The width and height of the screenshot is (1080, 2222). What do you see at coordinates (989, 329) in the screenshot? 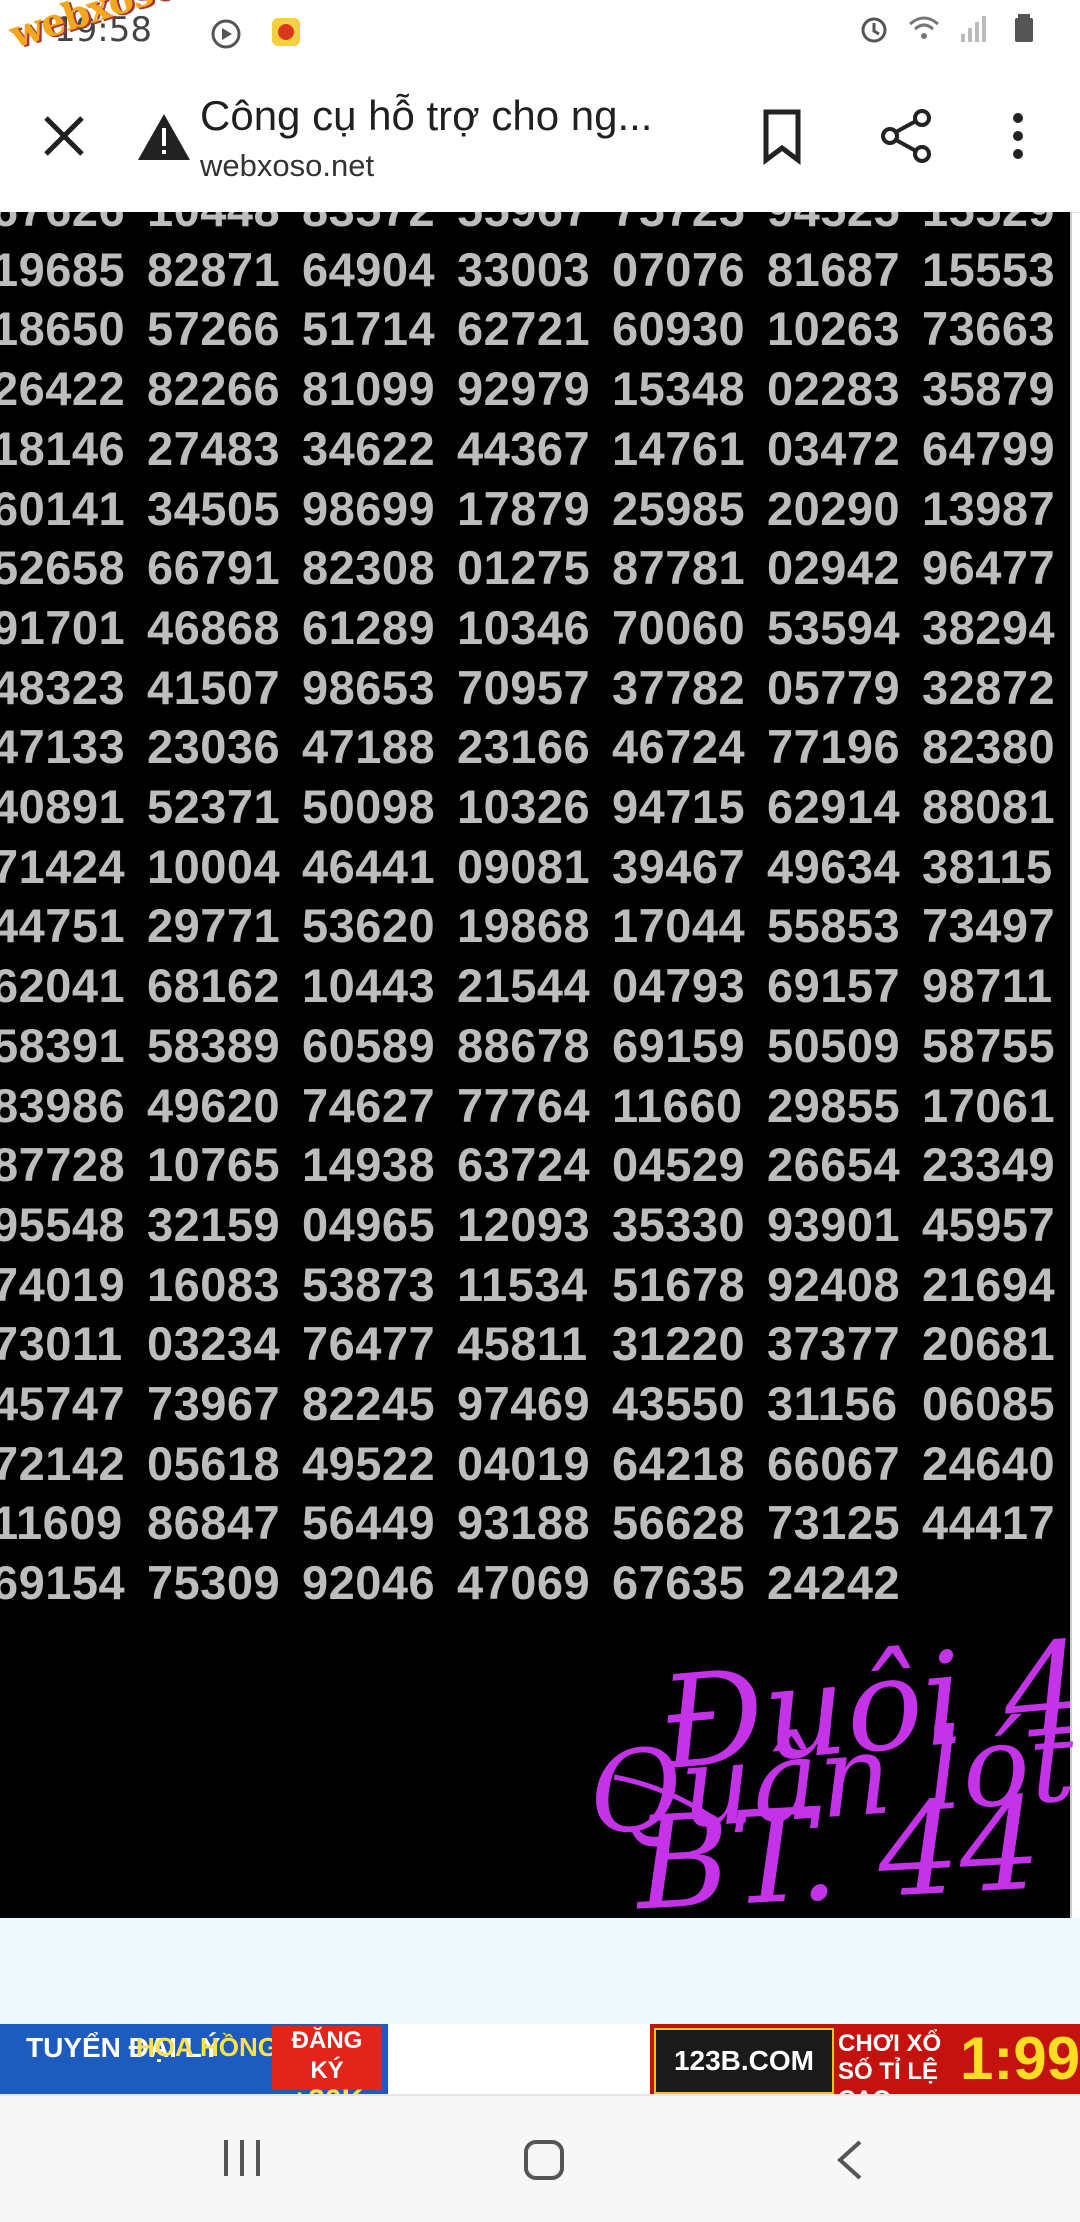
I see `number-cell: 73663` at bounding box center [989, 329].